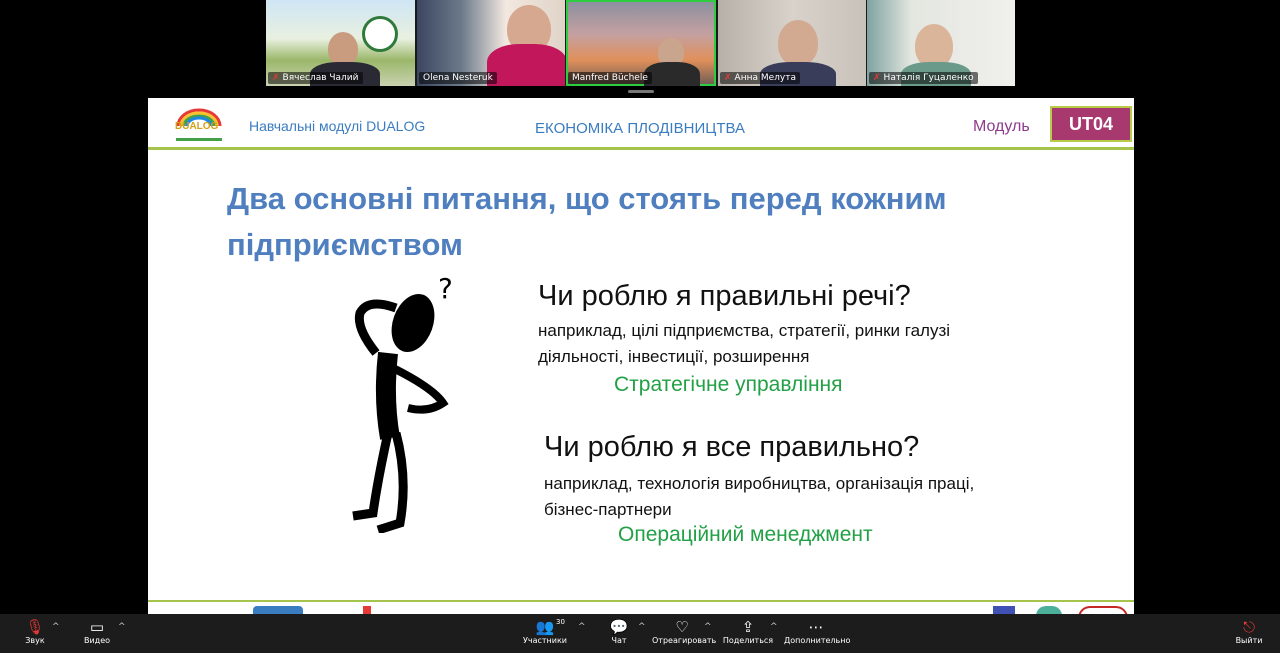  What do you see at coordinates (197, 126) in the screenshot?
I see `logo-text: DUALOG` at bounding box center [197, 126].